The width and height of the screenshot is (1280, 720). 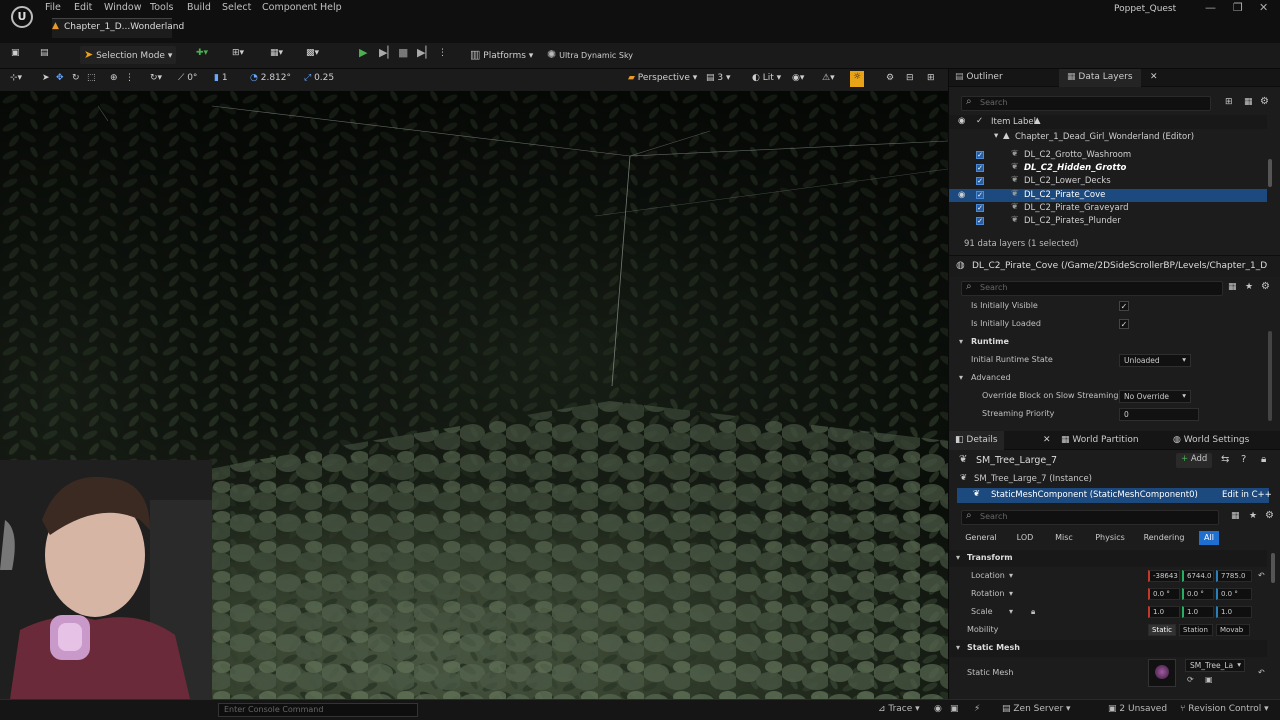 I want to click on details-favorite-icon: ★, so click(x=1253, y=516).